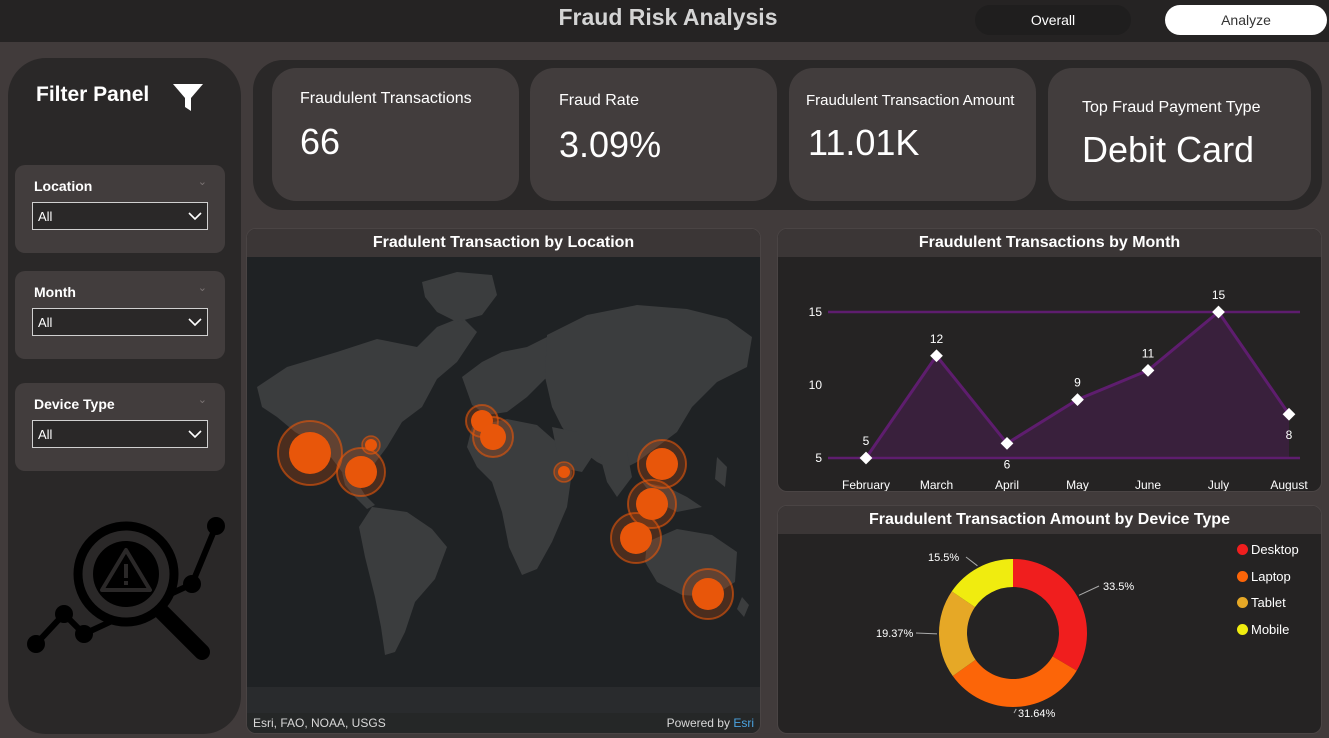  What do you see at coordinates (1148, 485) in the screenshot?
I see `x-tick-label: June` at bounding box center [1148, 485].